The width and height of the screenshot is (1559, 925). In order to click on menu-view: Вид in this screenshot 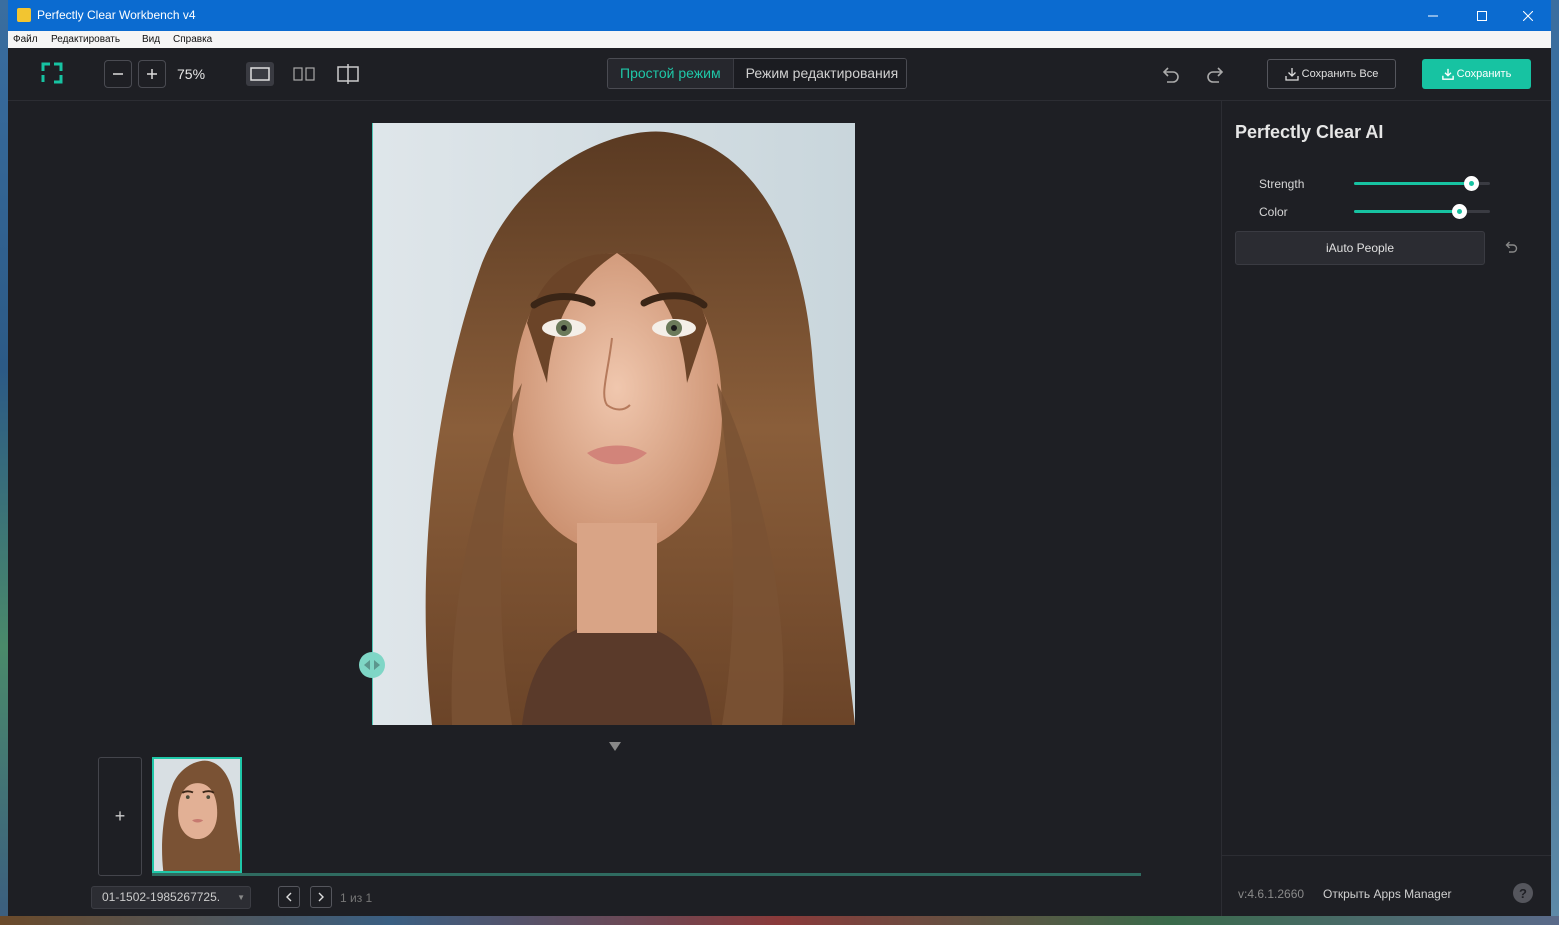, I will do `click(151, 39)`.